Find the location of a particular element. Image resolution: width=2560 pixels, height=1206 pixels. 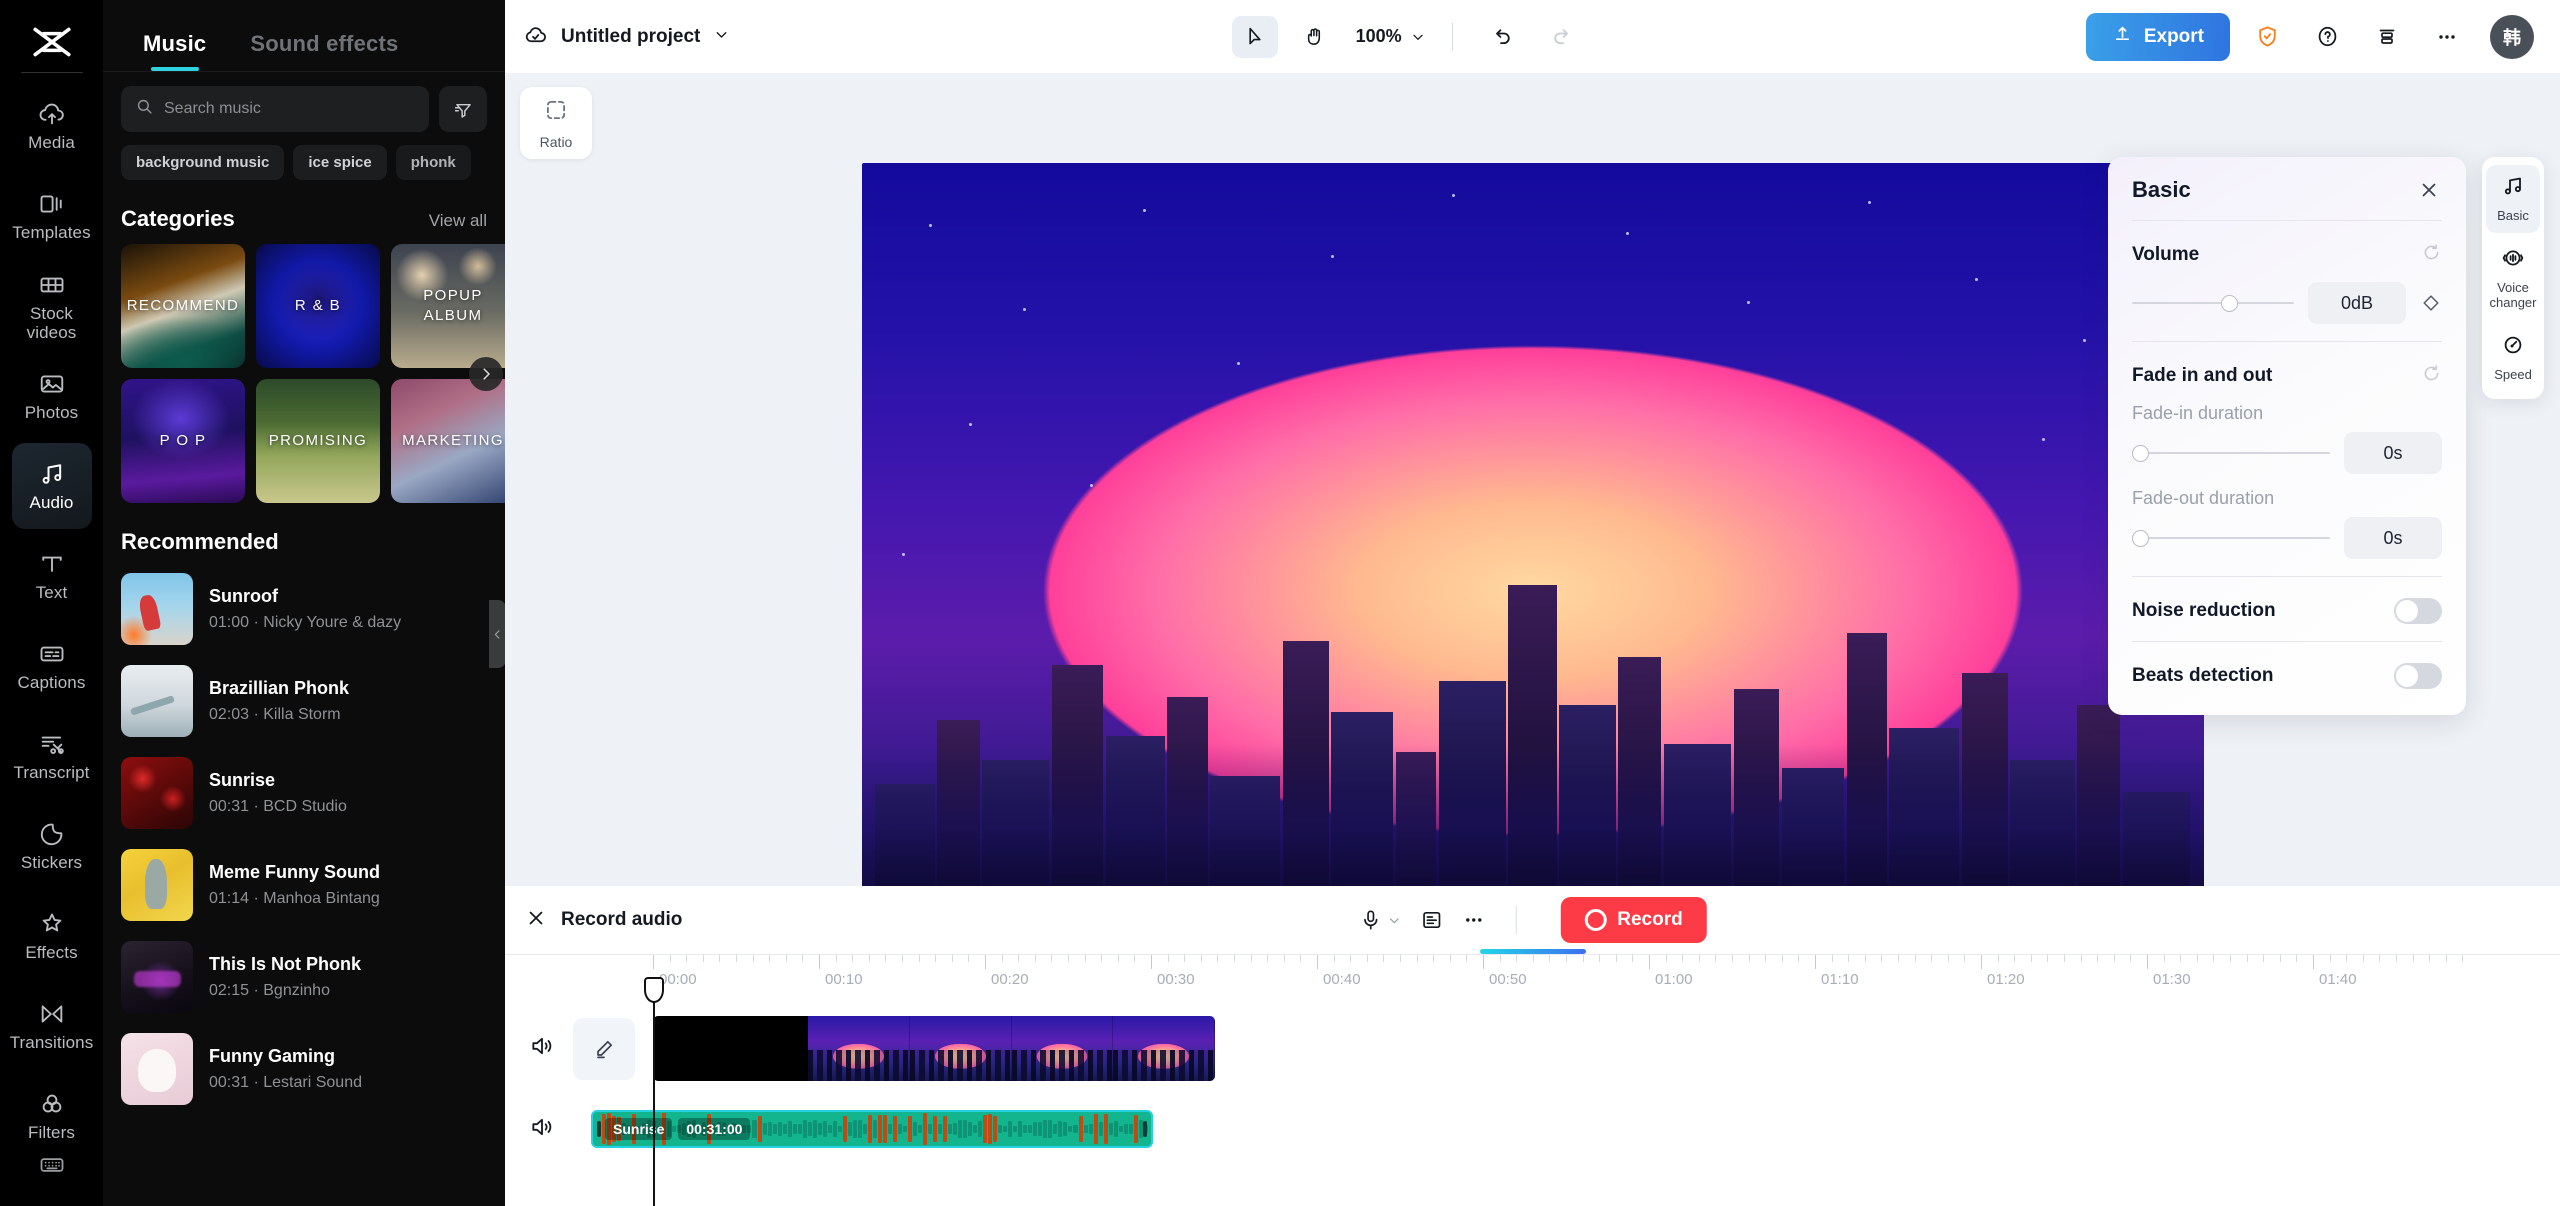

fade-out-slider is located at coordinates (2231, 538).